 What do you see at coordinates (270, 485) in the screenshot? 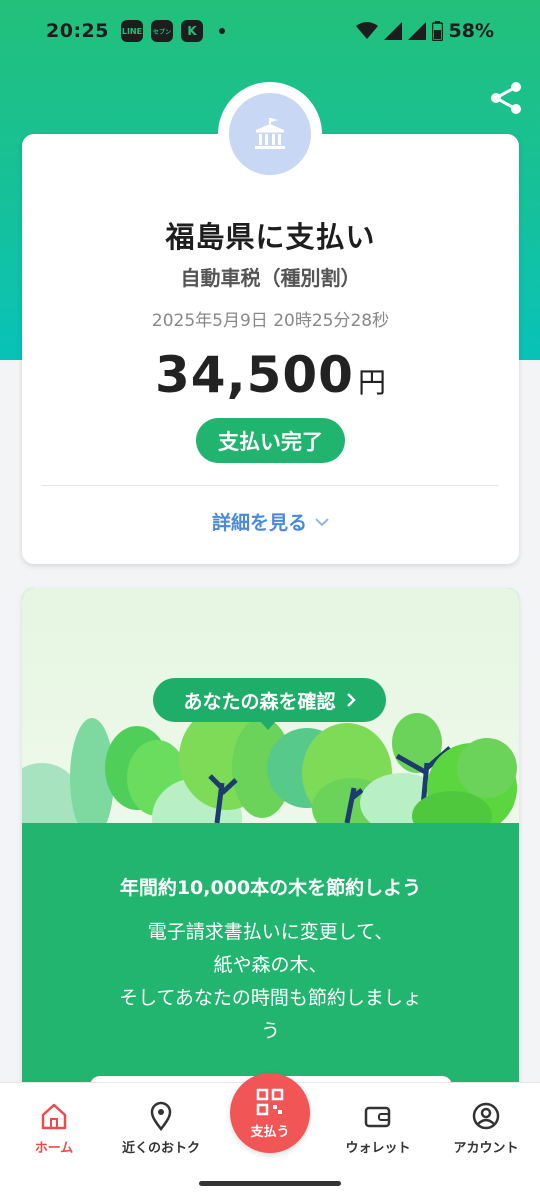
I see `divider` at bounding box center [270, 485].